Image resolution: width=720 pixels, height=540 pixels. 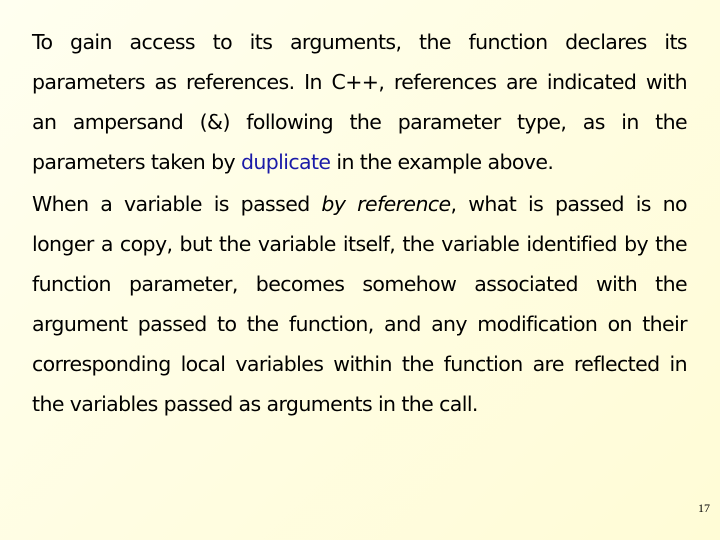 What do you see at coordinates (177, 204) in the screenshot?
I see `paragraph-2-text: When a variable is passed` at bounding box center [177, 204].